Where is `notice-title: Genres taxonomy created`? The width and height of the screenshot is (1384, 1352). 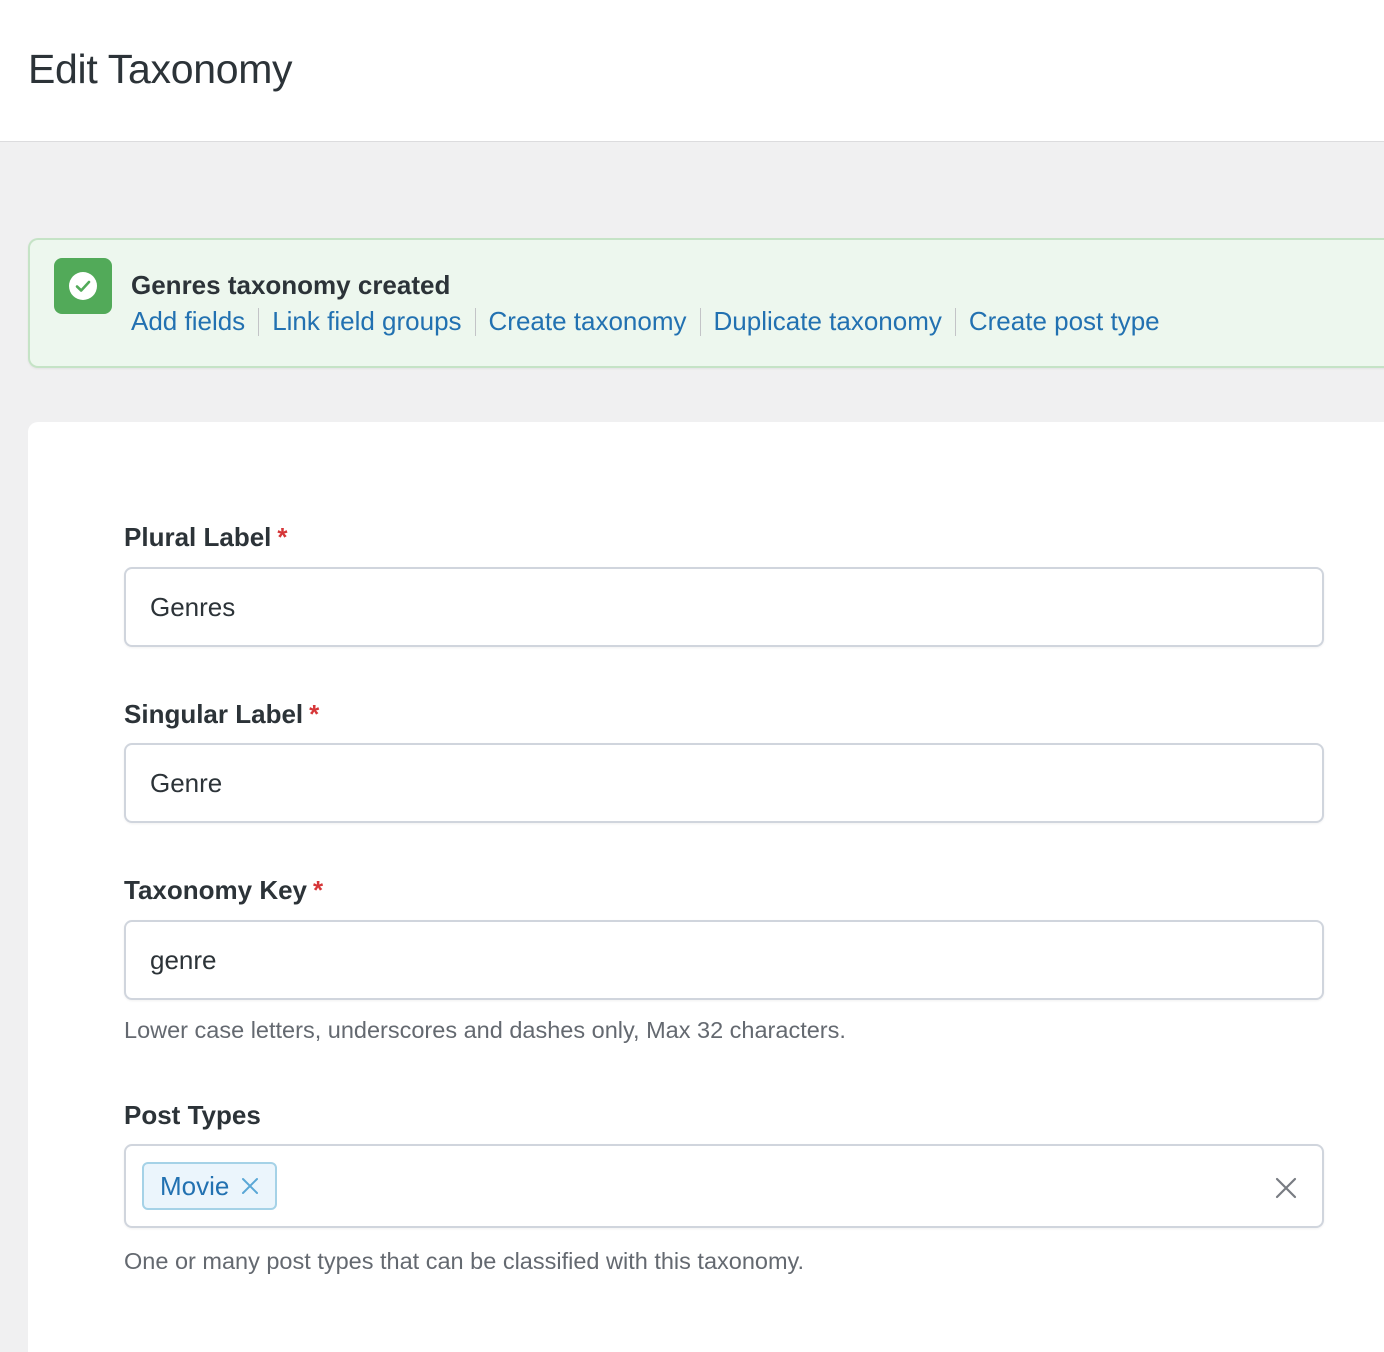 notice-title: Genres taxonomy created is located at coordinates (291, 285).